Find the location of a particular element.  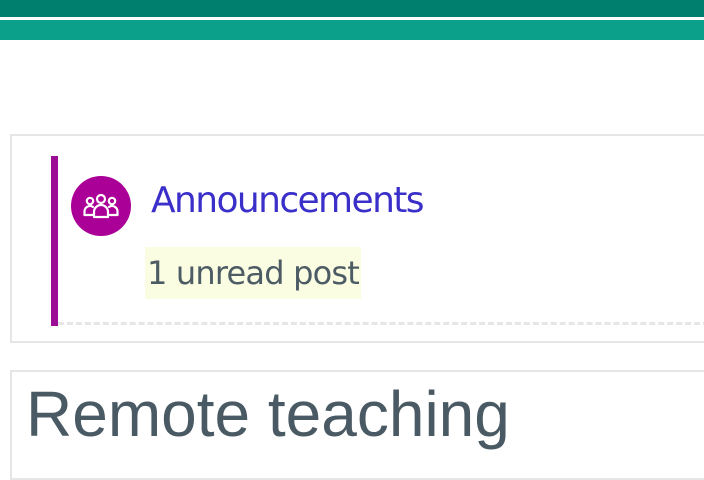

forum-people-icon is located at coordinates (101, 206).